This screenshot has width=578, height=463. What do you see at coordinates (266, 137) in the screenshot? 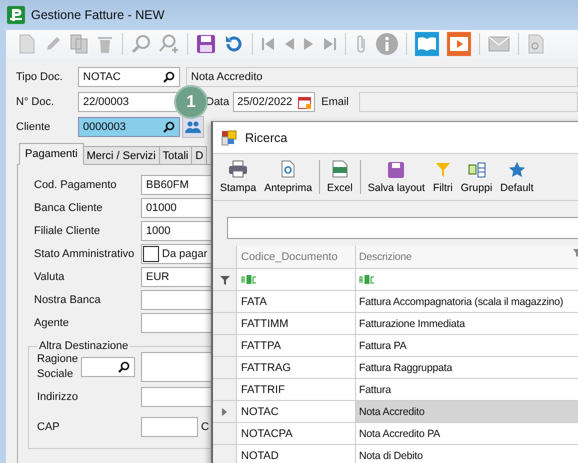
I see `dialog-title: Ricerca` at bounding box center [266, 137].